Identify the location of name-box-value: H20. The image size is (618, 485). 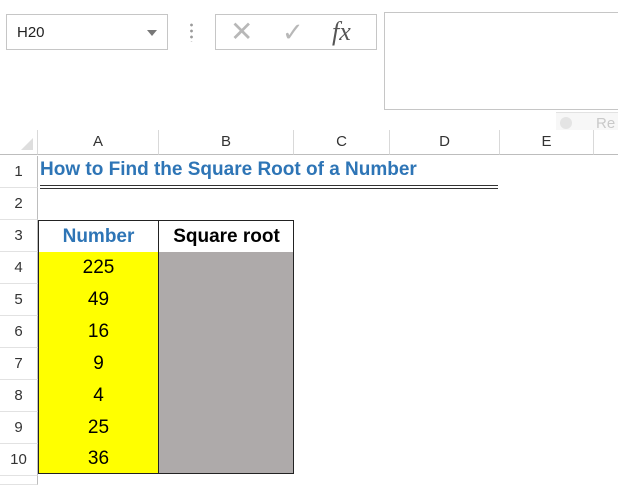
(31, 32).